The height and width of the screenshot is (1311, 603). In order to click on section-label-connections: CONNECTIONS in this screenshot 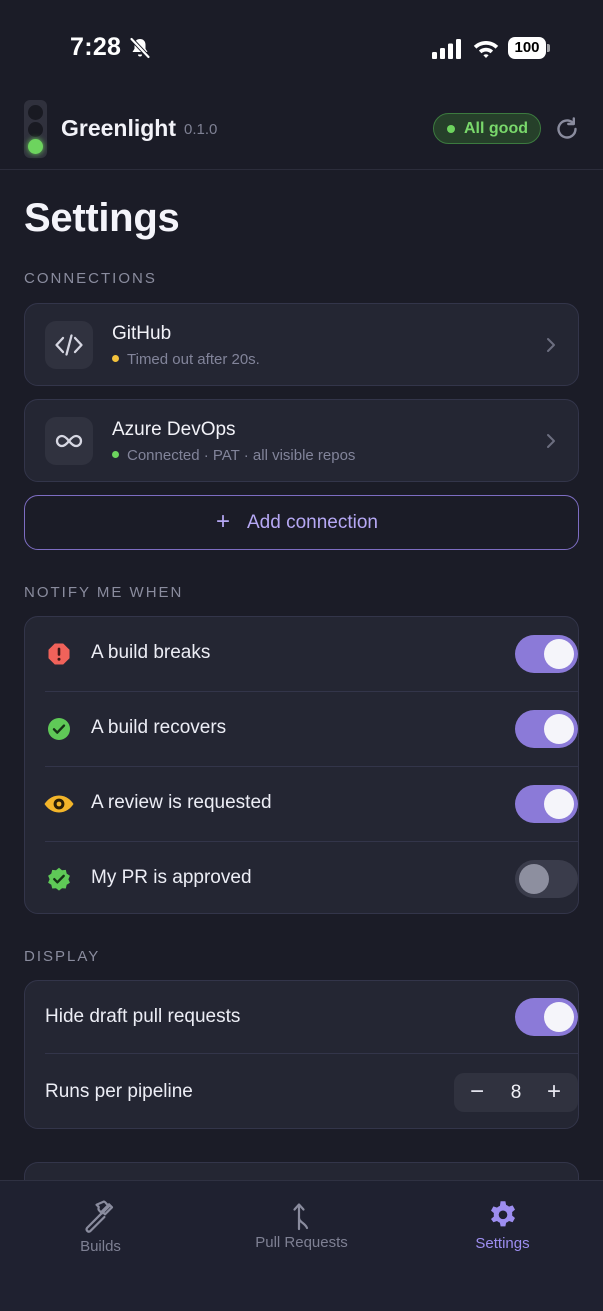, I will do `click(90, 278)`.